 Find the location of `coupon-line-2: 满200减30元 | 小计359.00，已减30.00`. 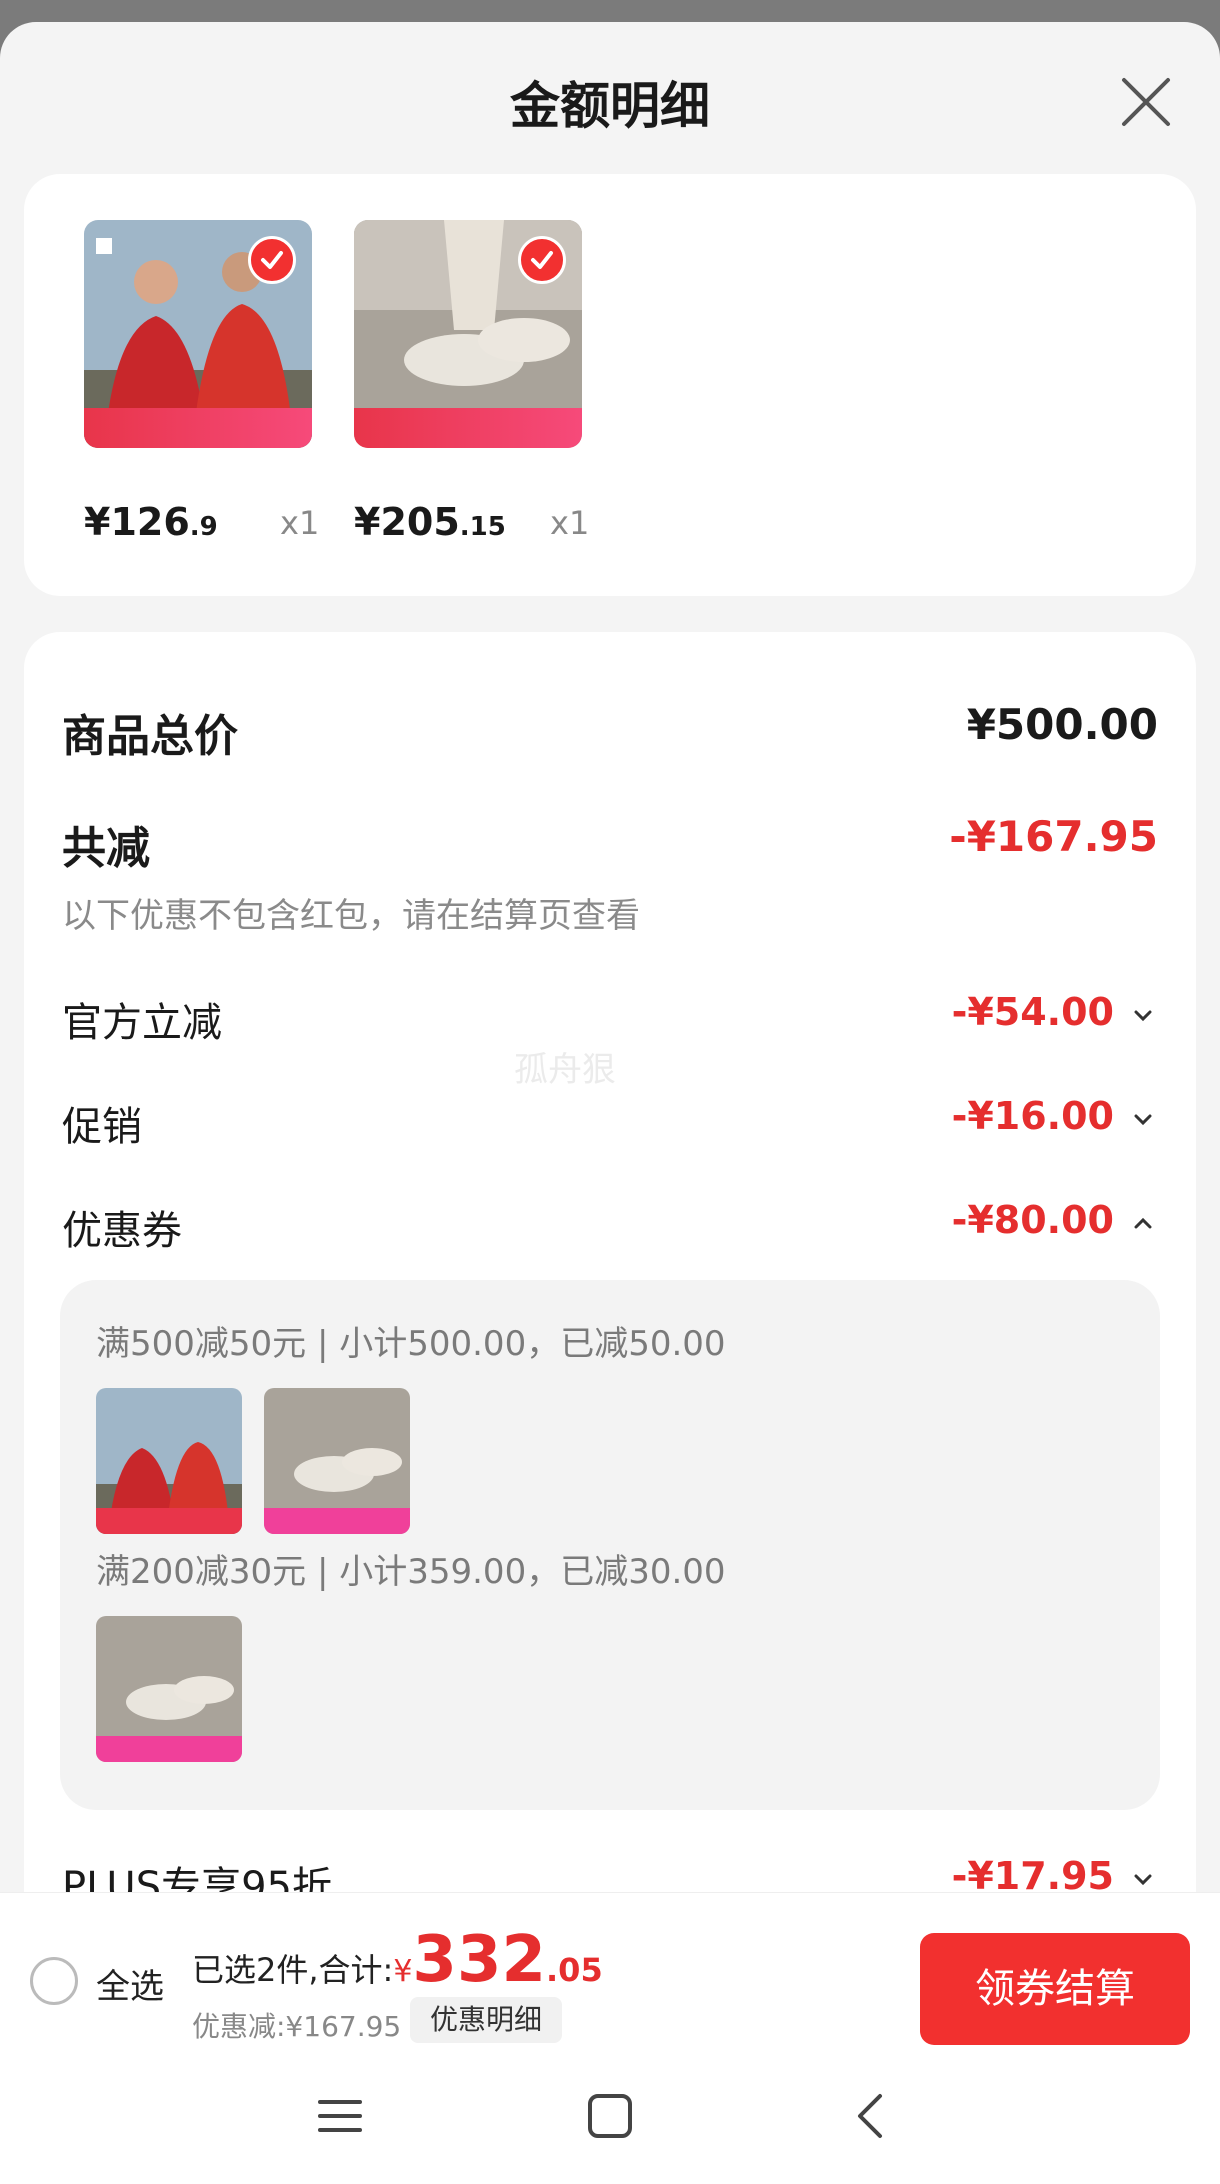

coupon-line-2: 满200减30元 | 小计359.00，已减30.00 is located at coordinates (411, 1572).